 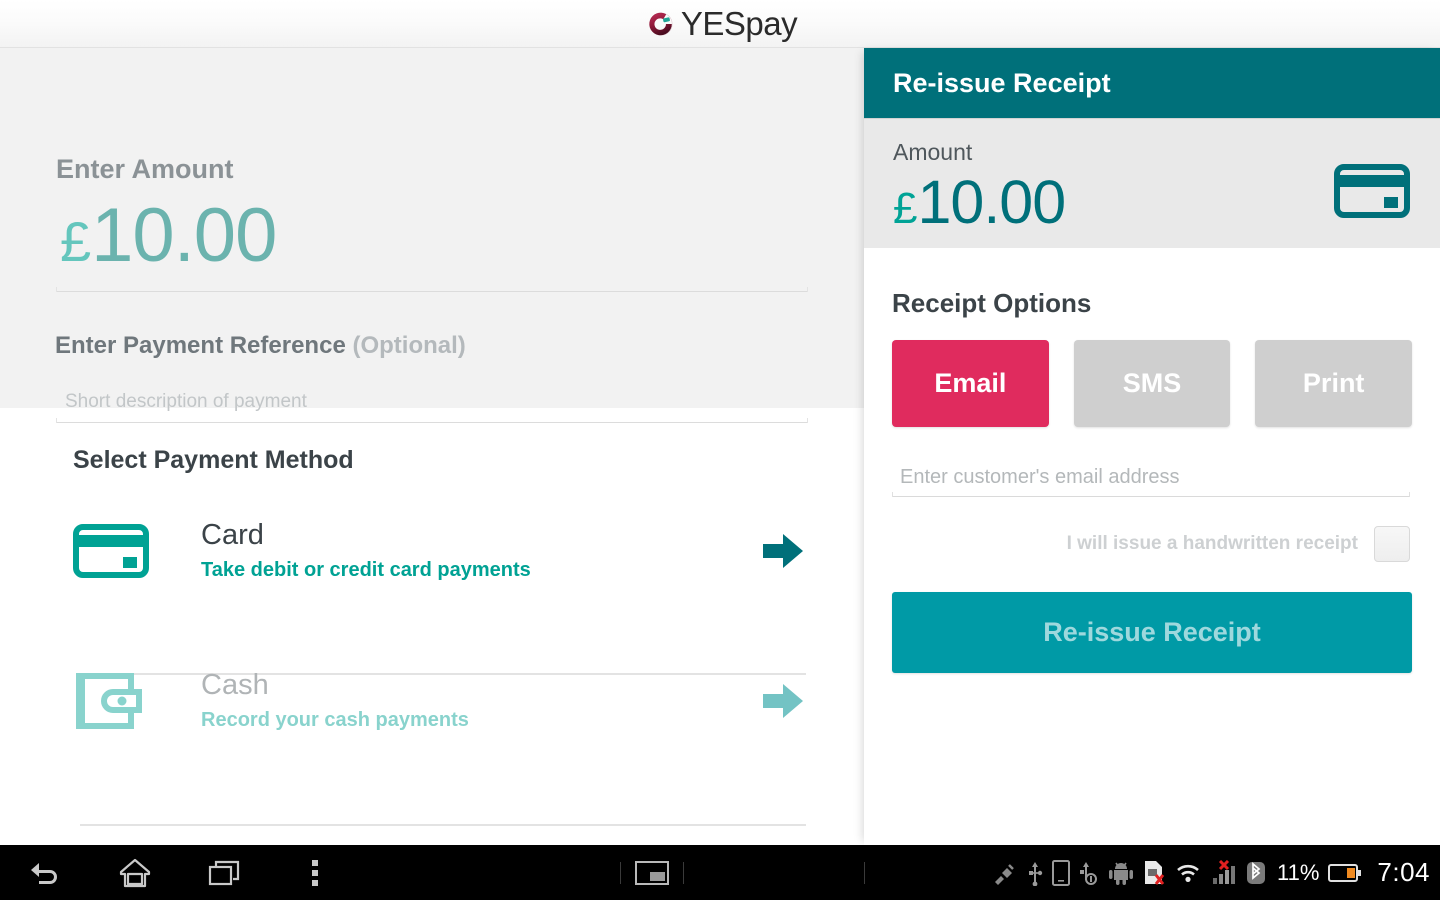 What do you see at coordinates (213, 460) in the screenshot?
I see `select-payment-method-label: Select Payment Method` at bounding box center [213, 460].